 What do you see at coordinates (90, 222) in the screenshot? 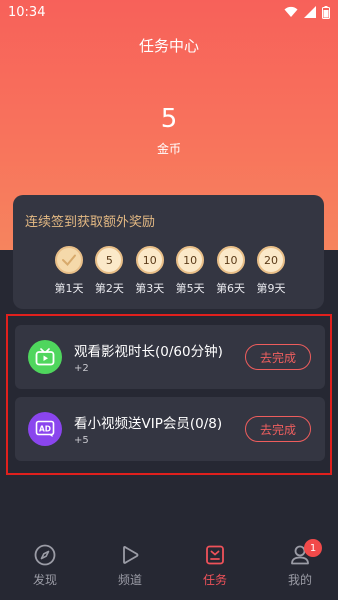
I see `signin-title: 连续签到获取额外奖励` at bounding box center [90, 222].